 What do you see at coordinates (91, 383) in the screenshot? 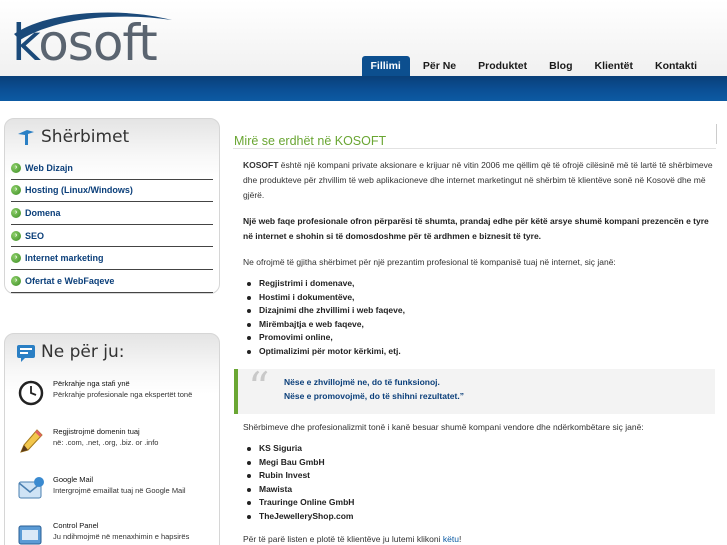
I see `feature-title: Përkrahje nga stafi ynë` at bounding box center [91, 383].